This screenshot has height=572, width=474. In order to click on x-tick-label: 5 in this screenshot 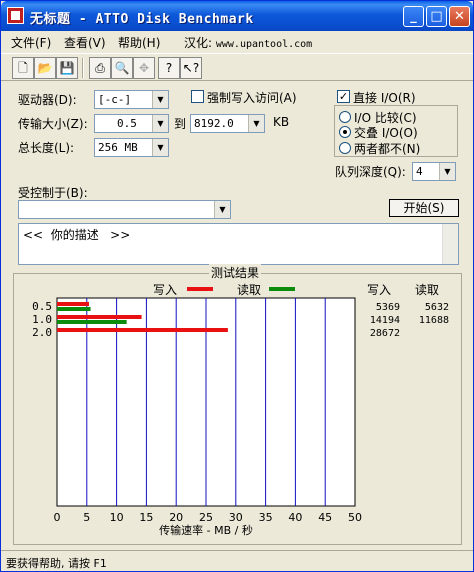, I will do `click(86, 517)`.